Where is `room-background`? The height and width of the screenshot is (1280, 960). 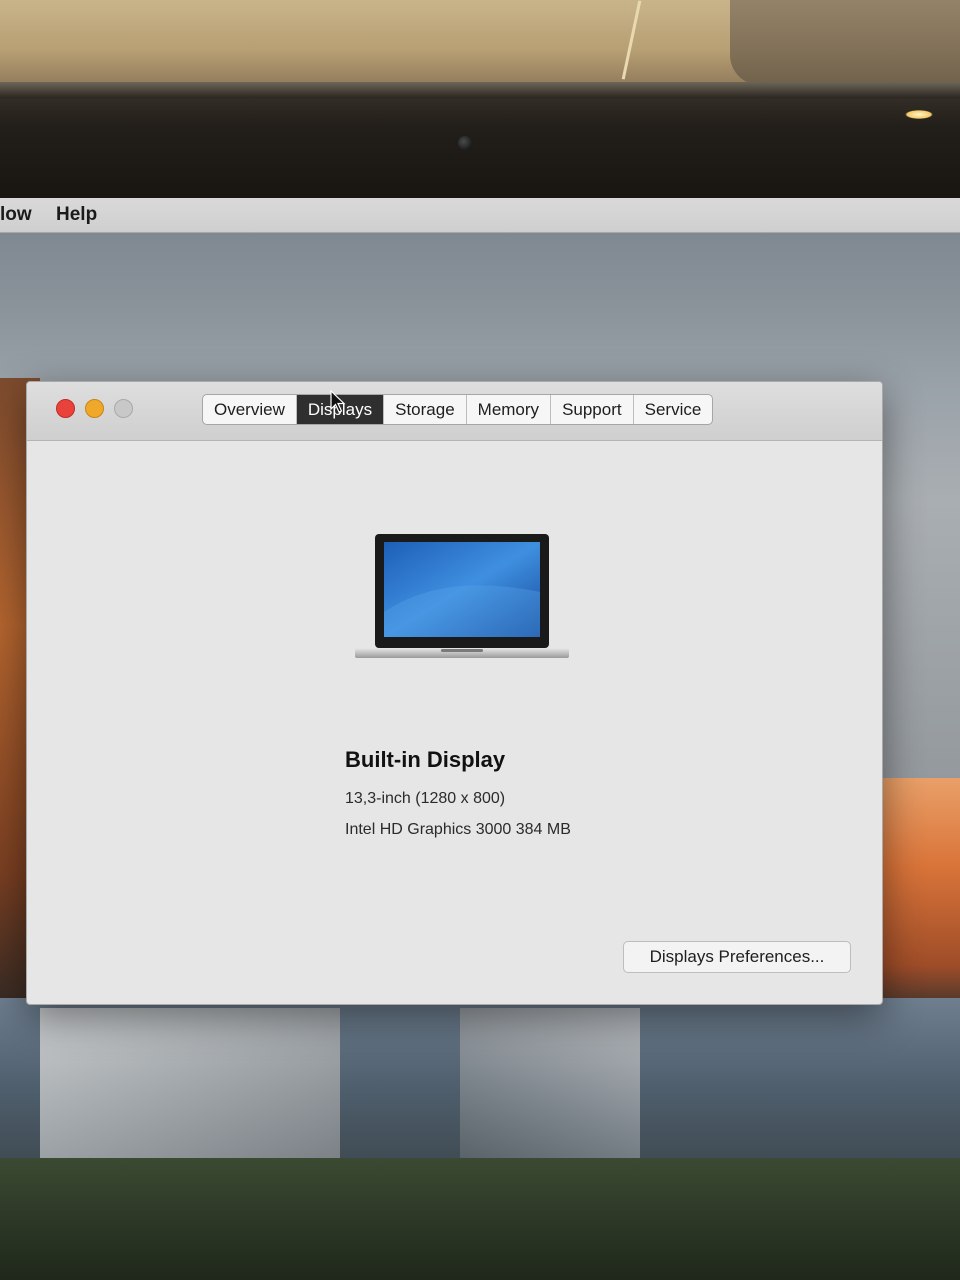 room-background is located at coordinates (480, 45).